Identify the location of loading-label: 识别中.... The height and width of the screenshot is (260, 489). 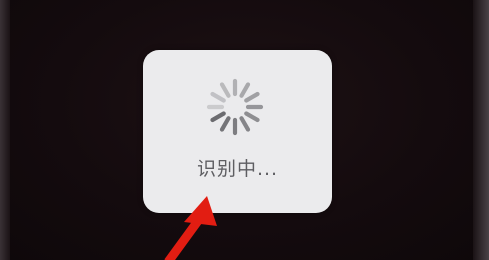
(237, 169).